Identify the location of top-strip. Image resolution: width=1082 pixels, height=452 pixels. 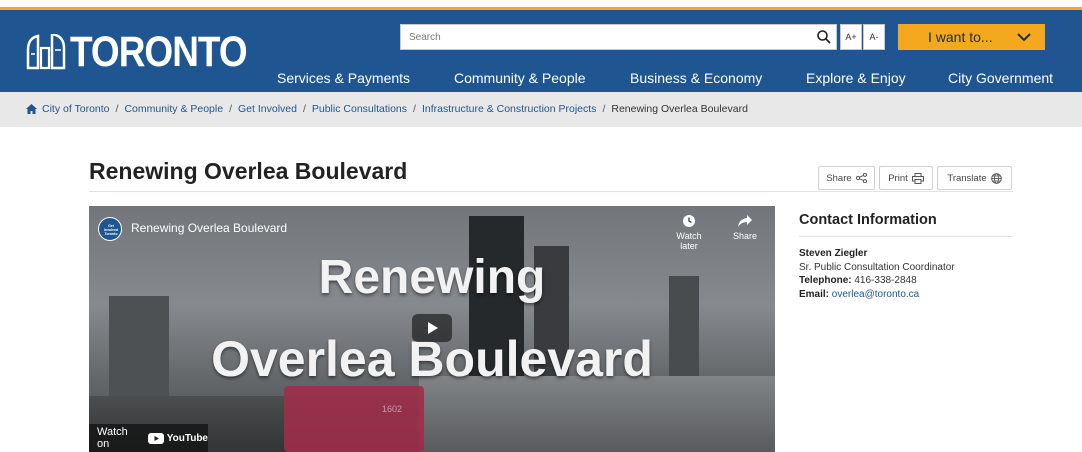
(541, 3).